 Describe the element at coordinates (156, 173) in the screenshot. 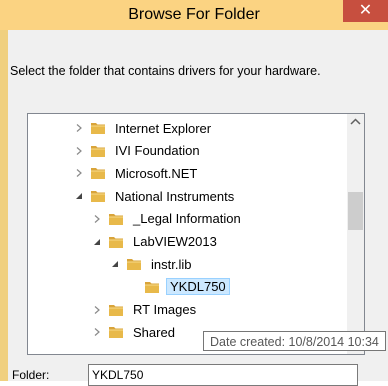

I see `tree-item-label: Microsoft.NET` at that location.